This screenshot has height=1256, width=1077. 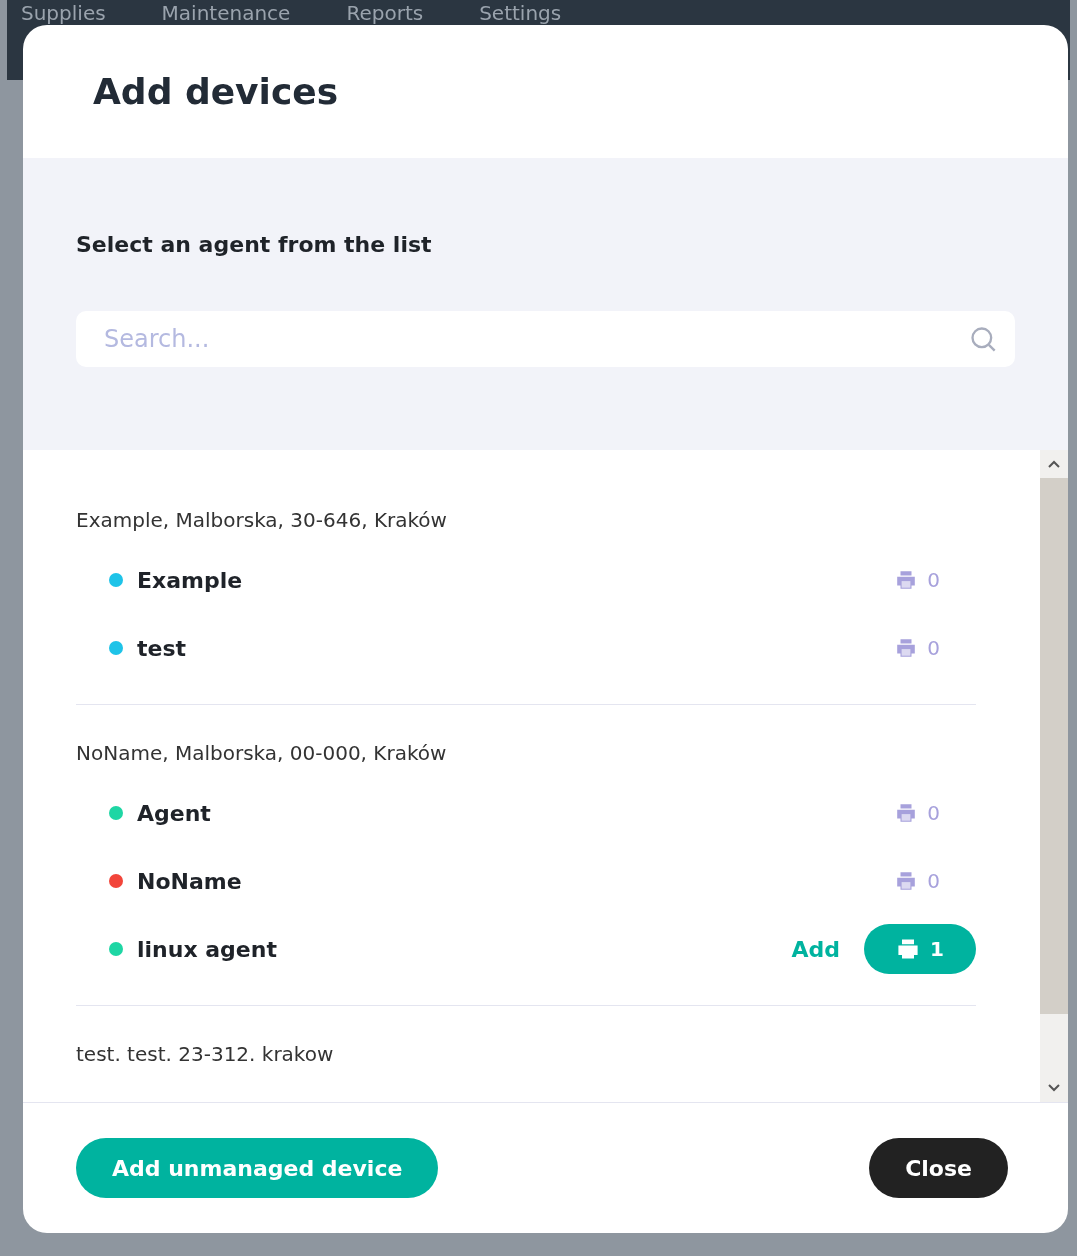 I want to click on nav-item: Reports, so click(x=385, y=13).